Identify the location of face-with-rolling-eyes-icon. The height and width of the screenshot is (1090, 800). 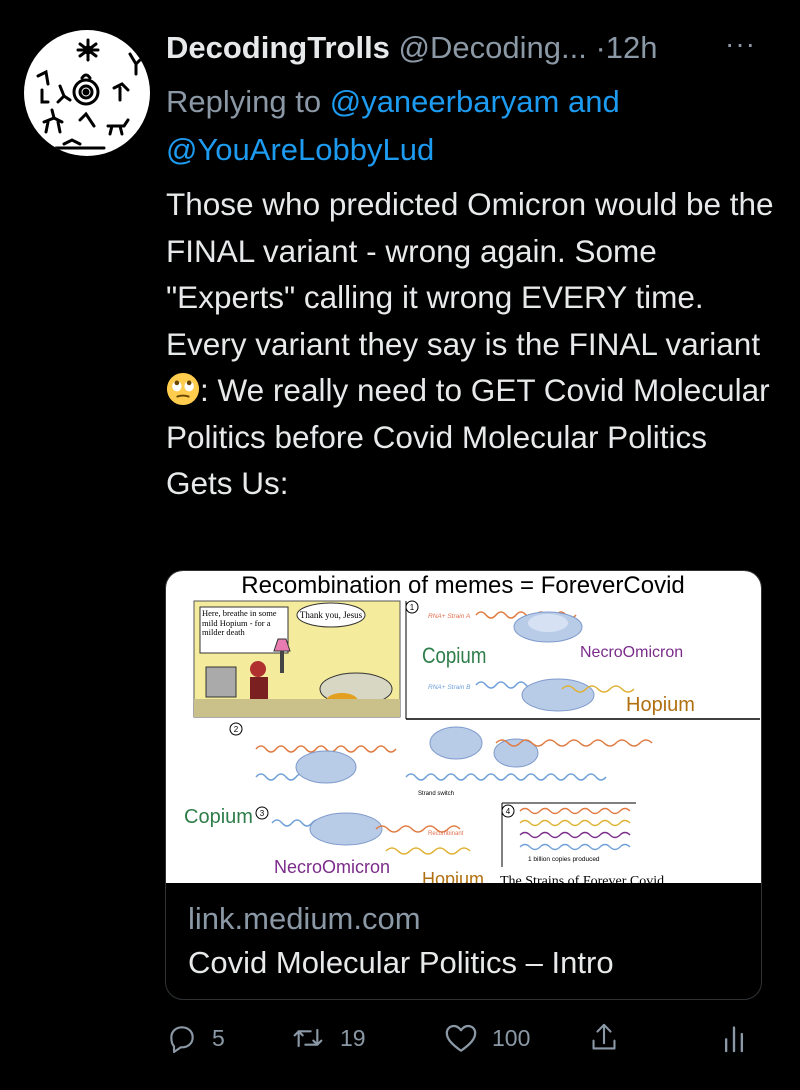
(183, 389).